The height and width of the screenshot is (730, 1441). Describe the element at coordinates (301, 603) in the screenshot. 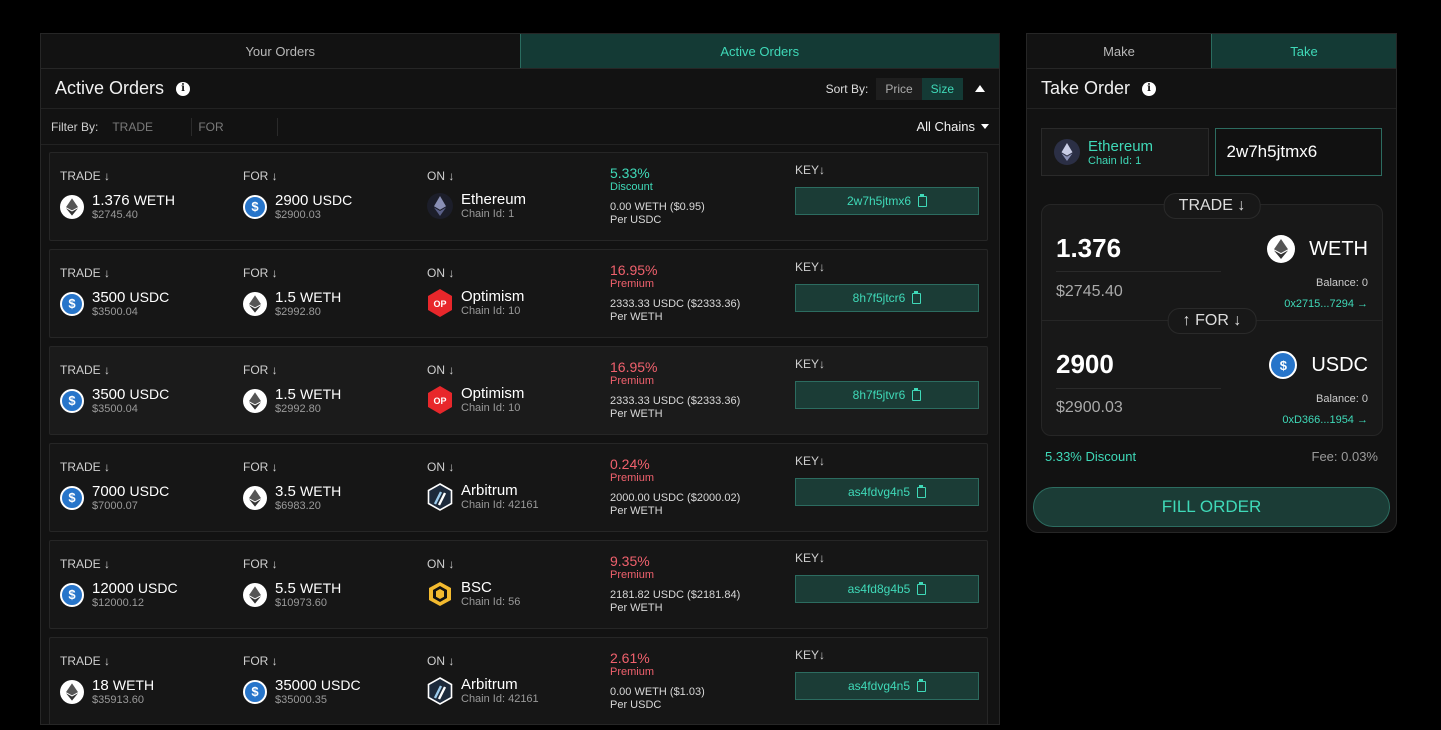

I see `for-usd: $10973.60` at that location.